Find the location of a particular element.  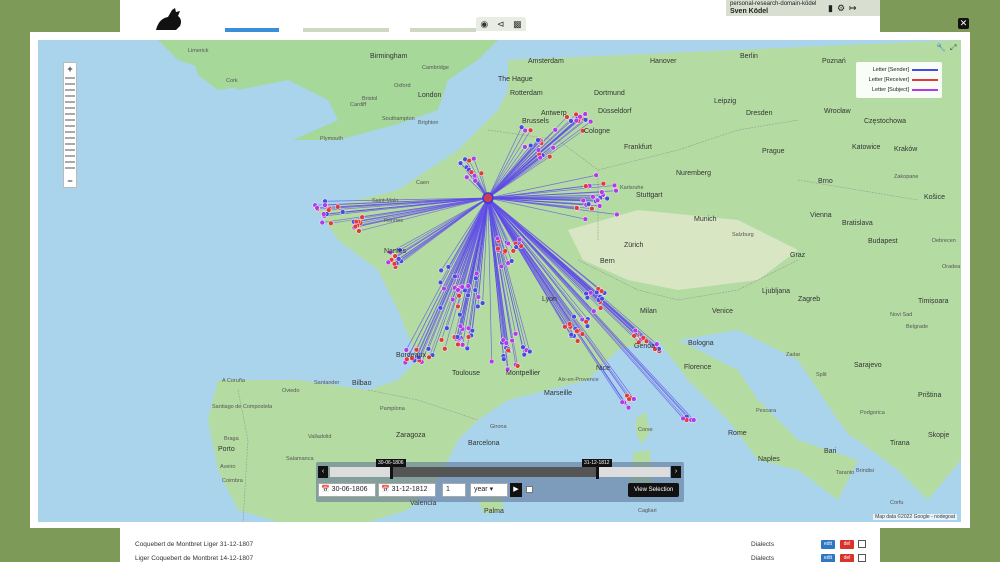

gear-icon: ⚙ is located at coordinates (841, 8).